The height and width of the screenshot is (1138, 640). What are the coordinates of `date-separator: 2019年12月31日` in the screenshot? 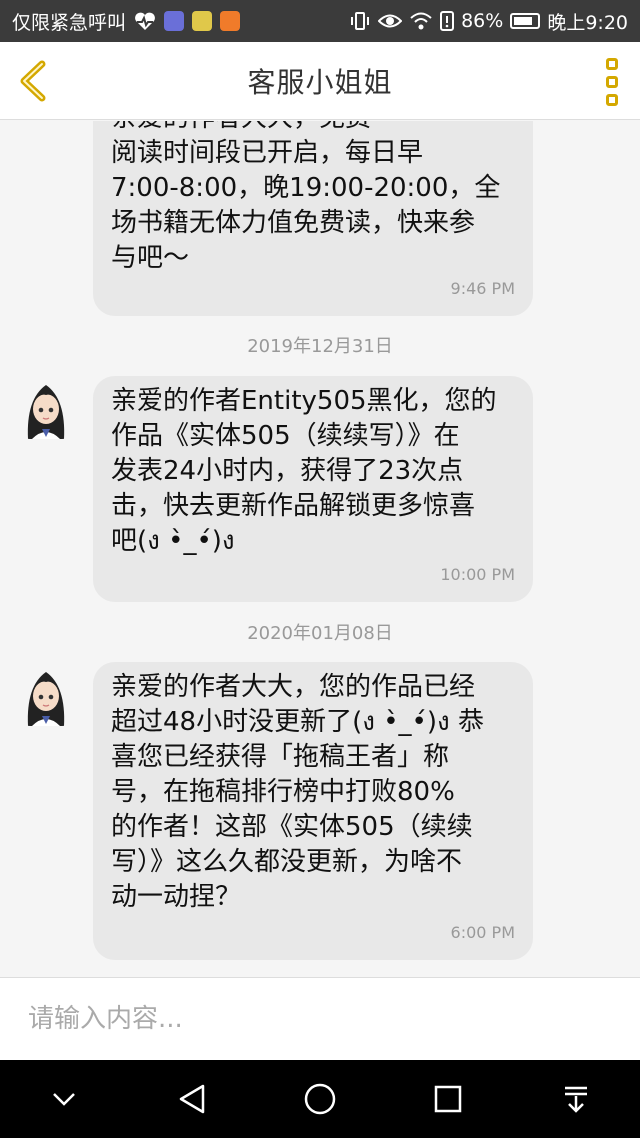 It's located at (320, 346).